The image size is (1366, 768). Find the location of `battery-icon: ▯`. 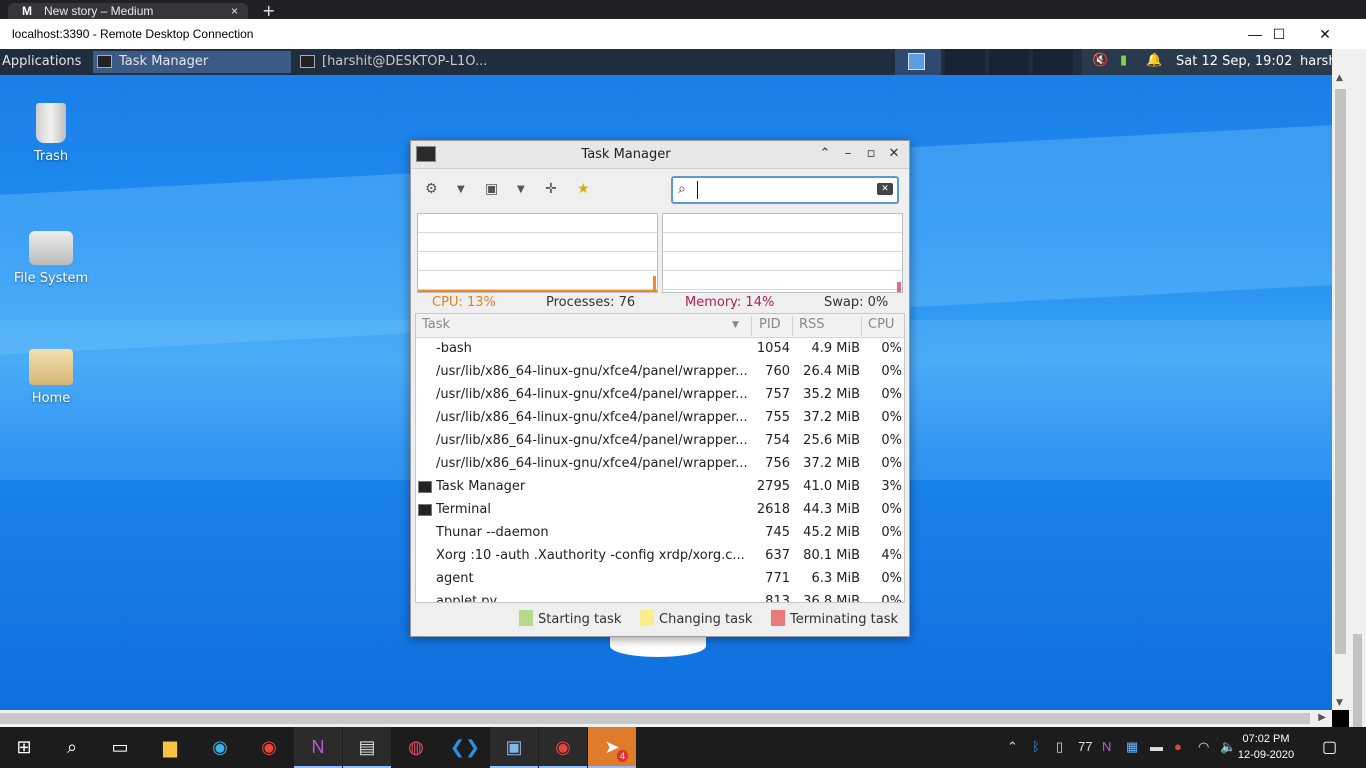

battery-icon: ▯ is located at coordinates (1059, 747).